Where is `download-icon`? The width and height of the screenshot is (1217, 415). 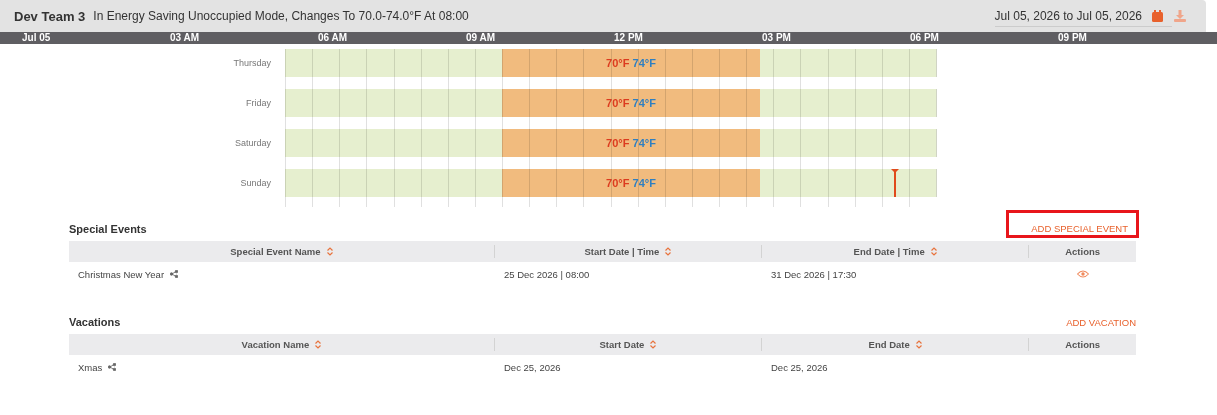 download-icon is located at coordinates (1180, 16).